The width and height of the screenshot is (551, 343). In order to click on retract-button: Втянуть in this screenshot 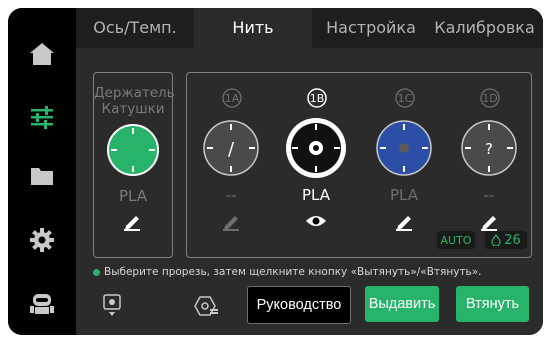, I will do `click(492, 304)`.